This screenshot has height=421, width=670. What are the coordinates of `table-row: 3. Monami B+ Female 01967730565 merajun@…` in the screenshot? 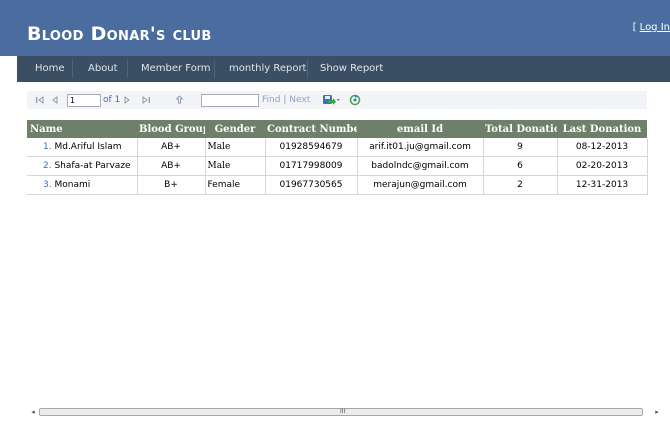 It's located at (337, 185).